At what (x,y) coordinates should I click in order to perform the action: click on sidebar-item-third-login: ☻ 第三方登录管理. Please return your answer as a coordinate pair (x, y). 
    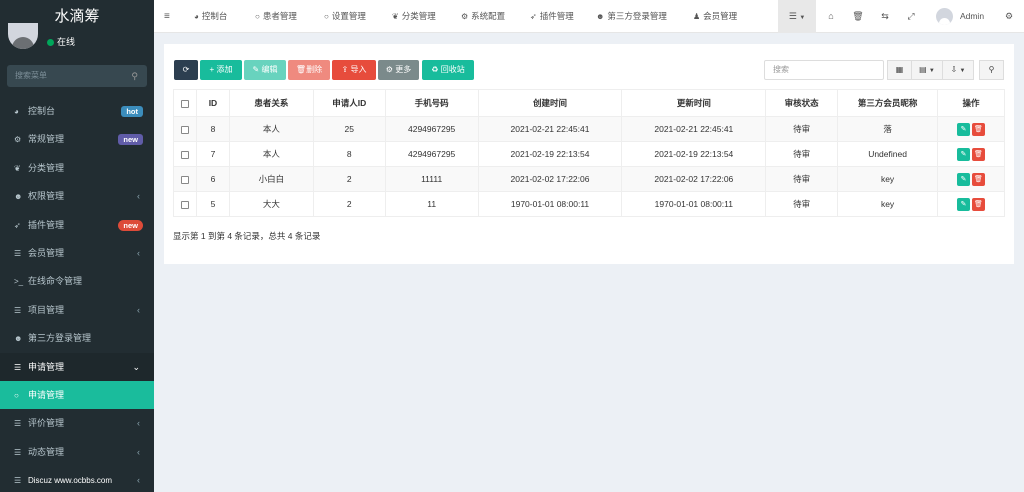
    Looking at the image, I should click on (77, 338).